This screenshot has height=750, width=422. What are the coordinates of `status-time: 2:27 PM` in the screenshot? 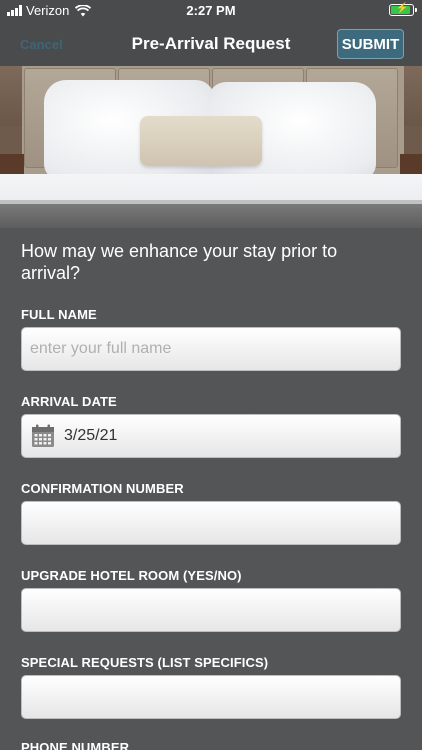 It's located at (211, 10).